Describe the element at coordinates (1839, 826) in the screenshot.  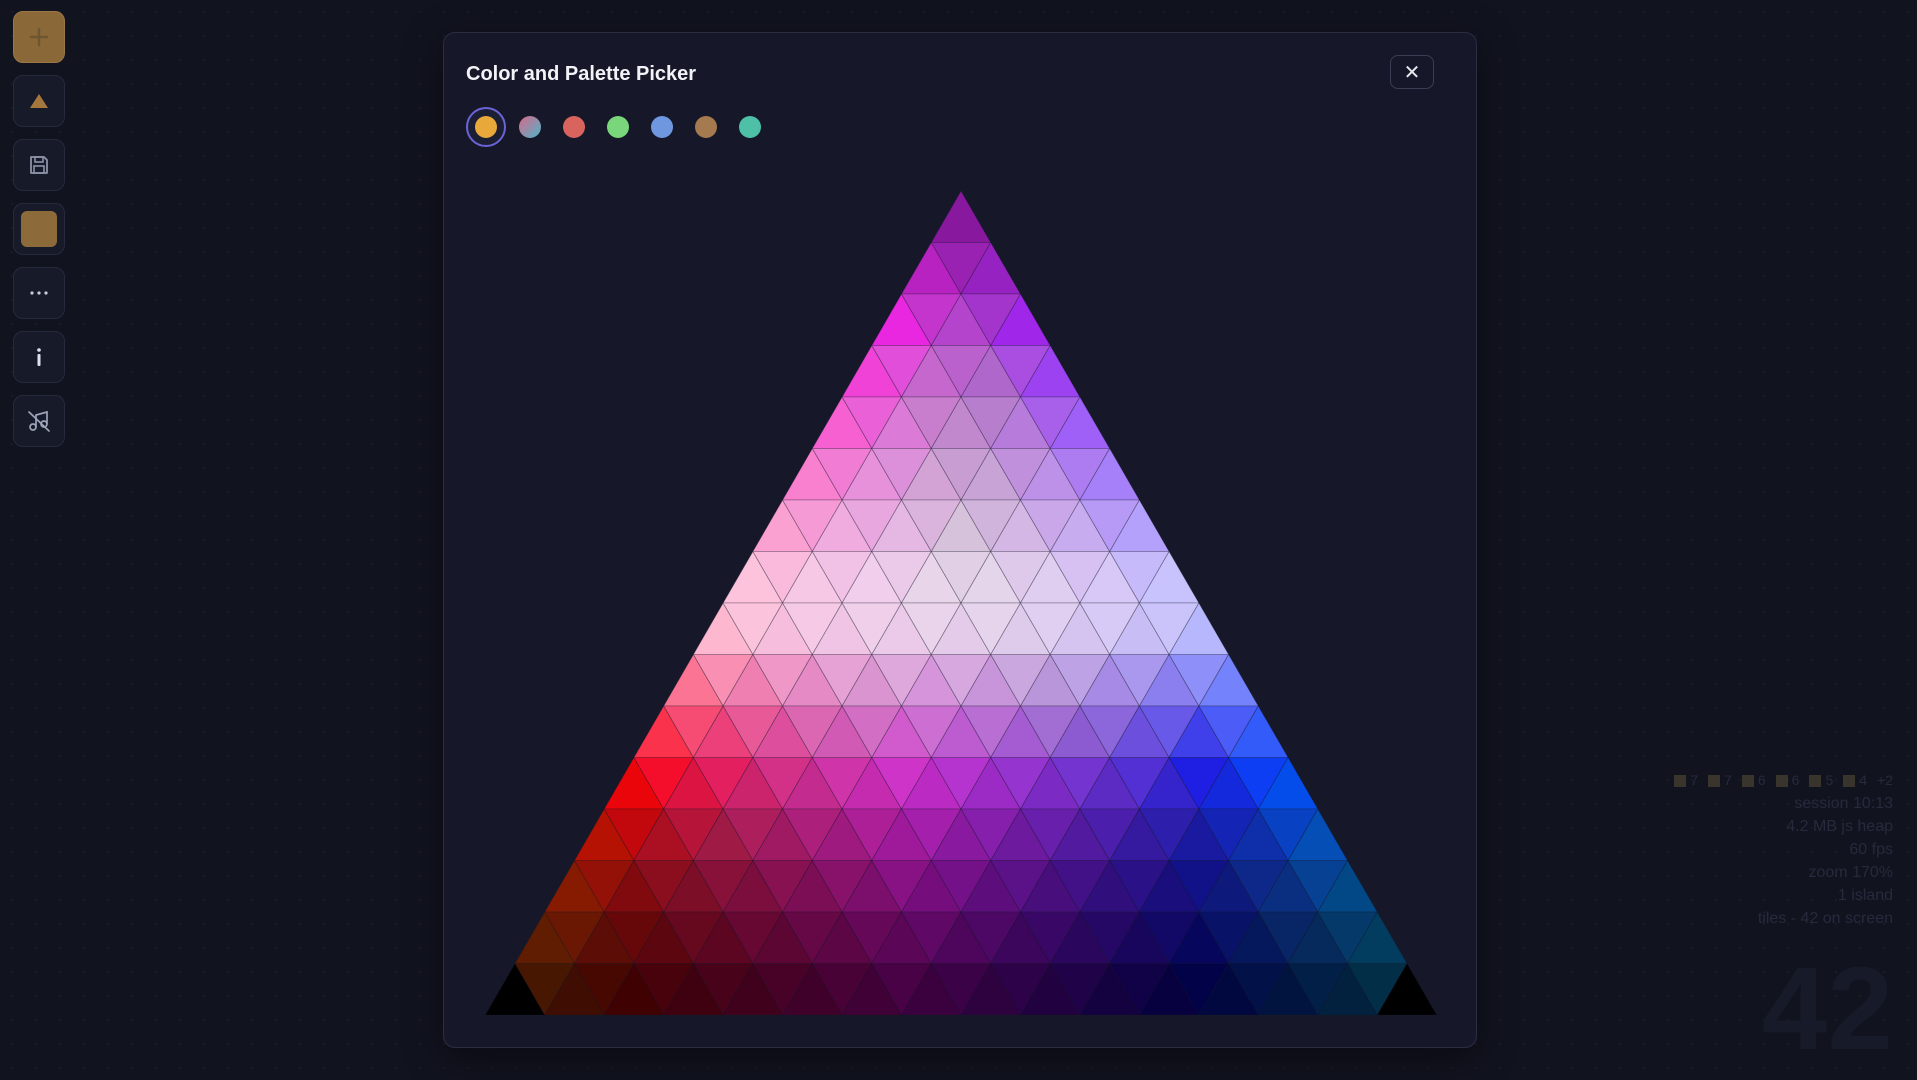
I see `heap-text: 4.2 MB js heap` at that location.